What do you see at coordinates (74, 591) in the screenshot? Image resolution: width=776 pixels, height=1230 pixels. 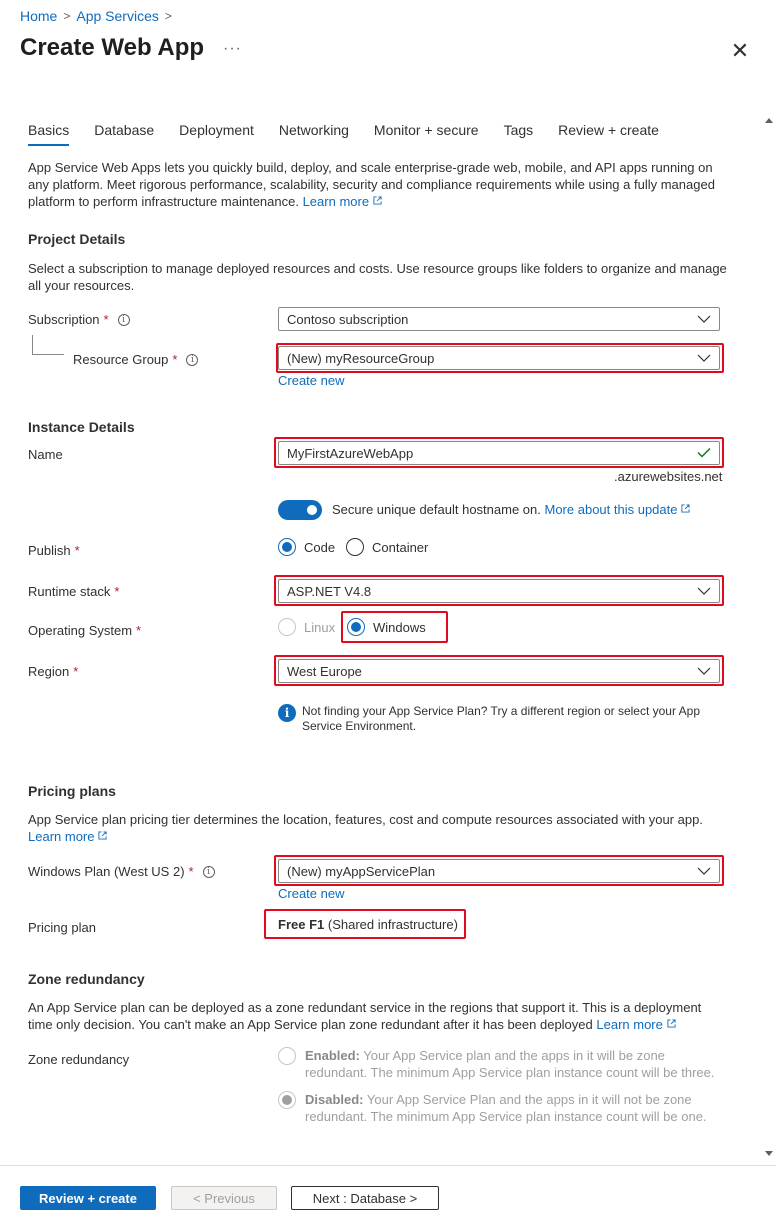 I see `runtime-stack-label: Runtime stack *` at bounding box center [74, 591].